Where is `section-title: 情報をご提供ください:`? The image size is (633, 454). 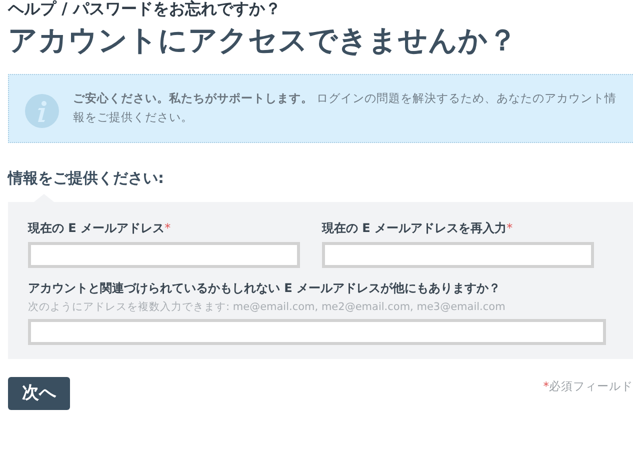 section-title: 情報をご提供ください: is located at coordinates (86, 178).